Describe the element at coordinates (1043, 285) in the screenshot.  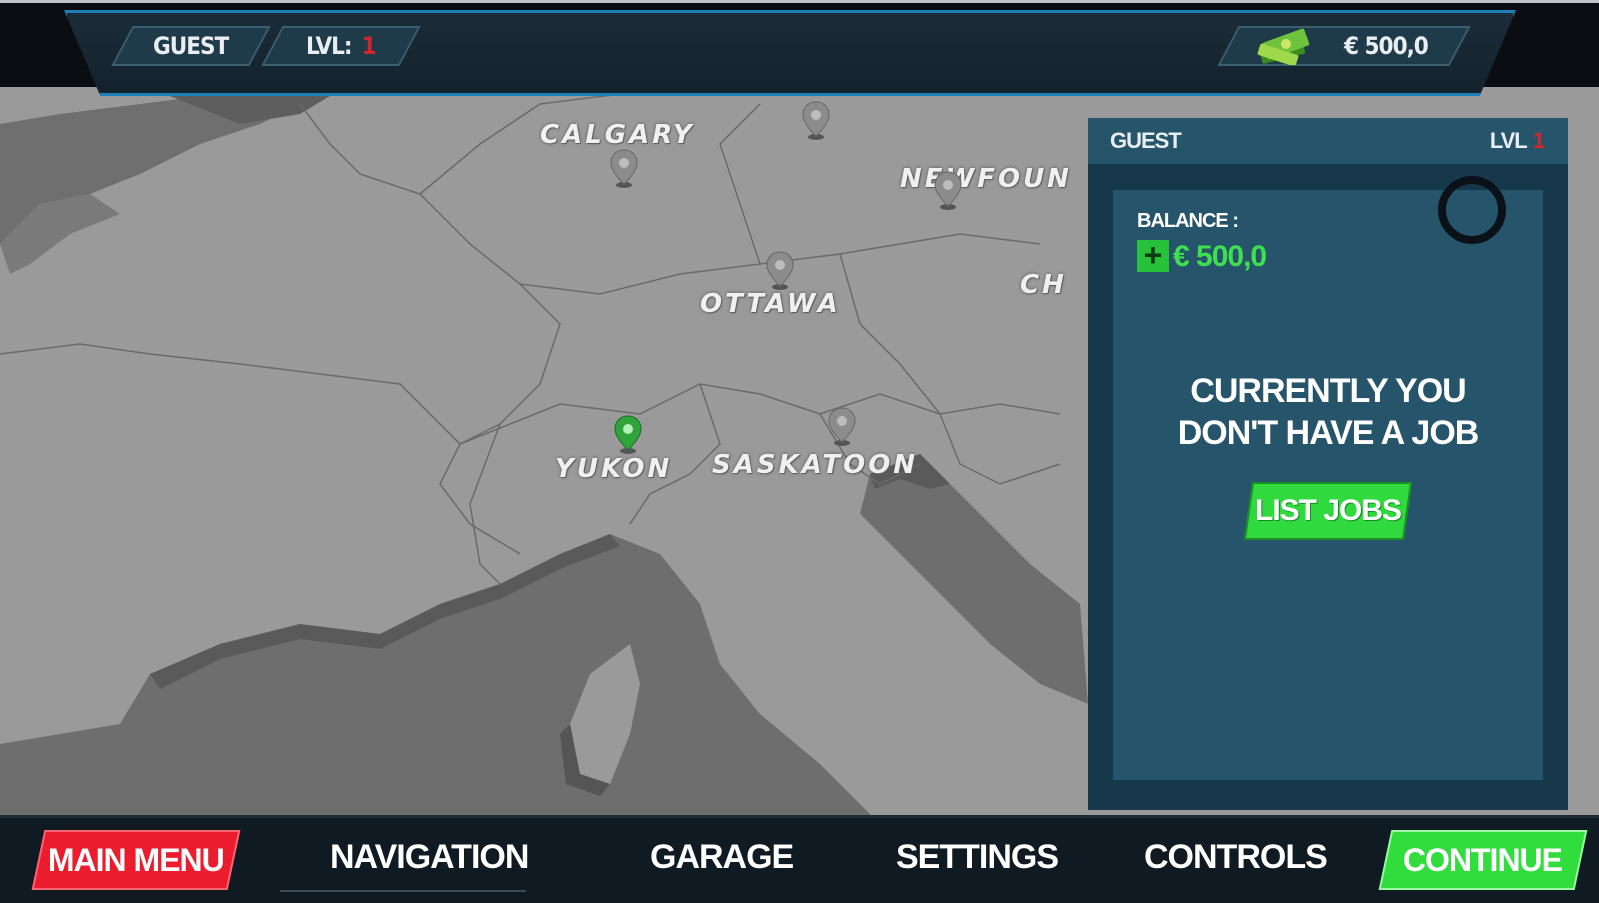
I see `city-label-ch: CH` at that location.